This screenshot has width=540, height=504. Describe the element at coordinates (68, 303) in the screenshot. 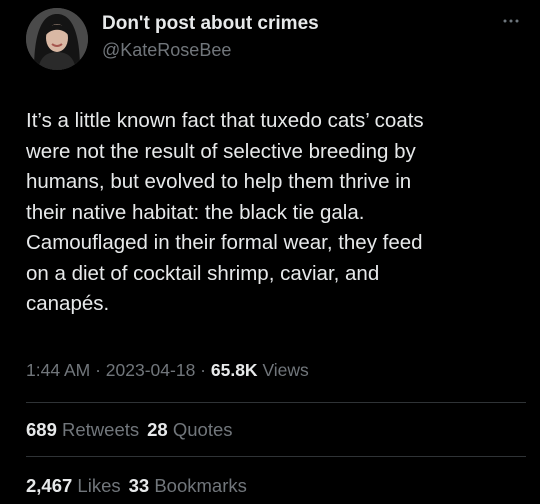

I see `tweet-text-line: canapés.` at that location.